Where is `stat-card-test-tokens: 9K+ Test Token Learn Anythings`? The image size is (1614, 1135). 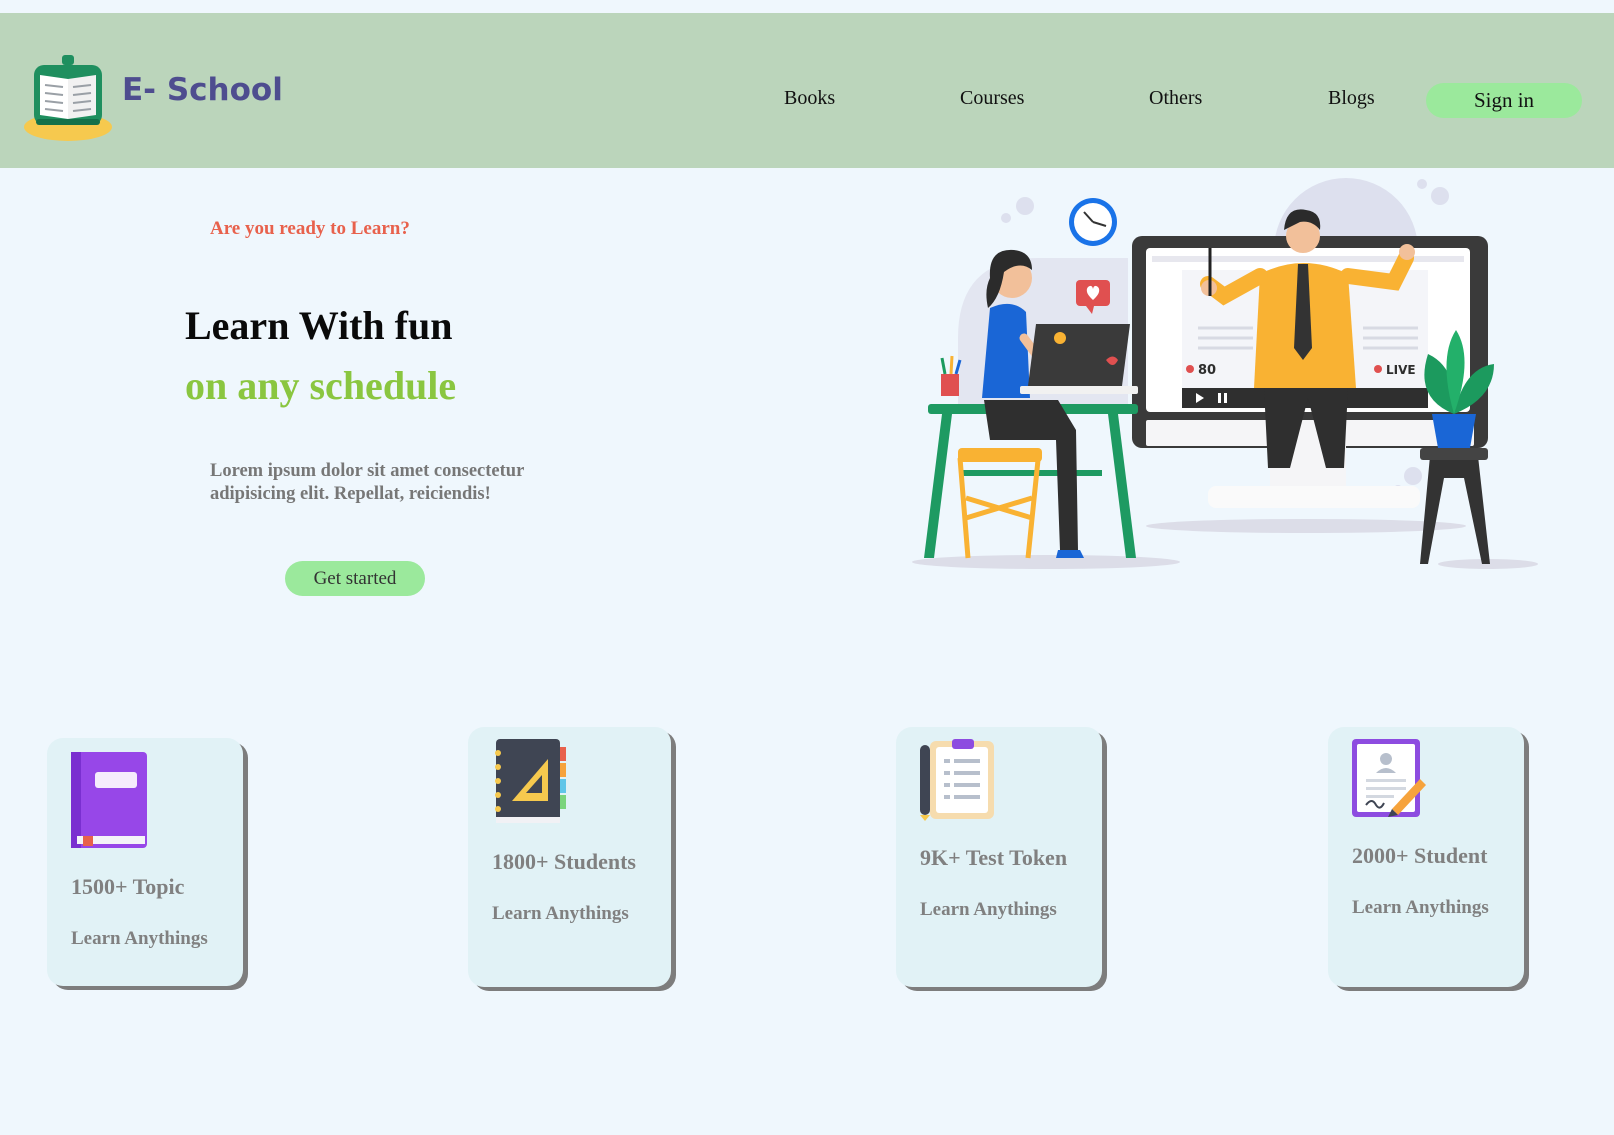
stat-card-test-tokens: 9K+ Test Token Learn Anythings is located at coordinates (999, 857).